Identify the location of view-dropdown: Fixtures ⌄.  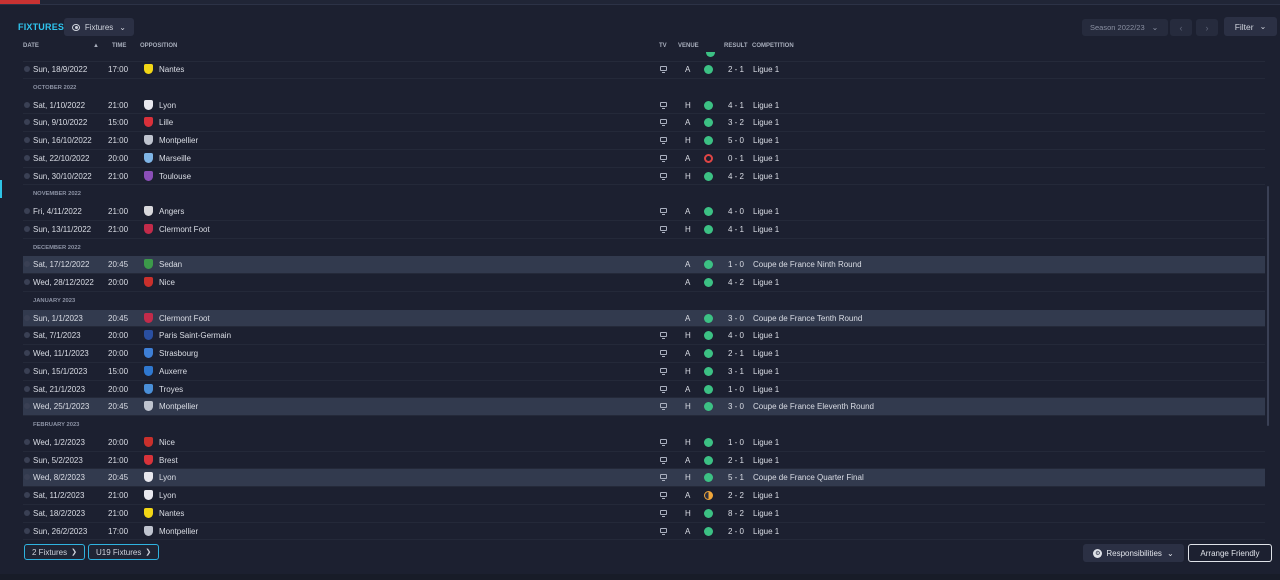
(99, 27).